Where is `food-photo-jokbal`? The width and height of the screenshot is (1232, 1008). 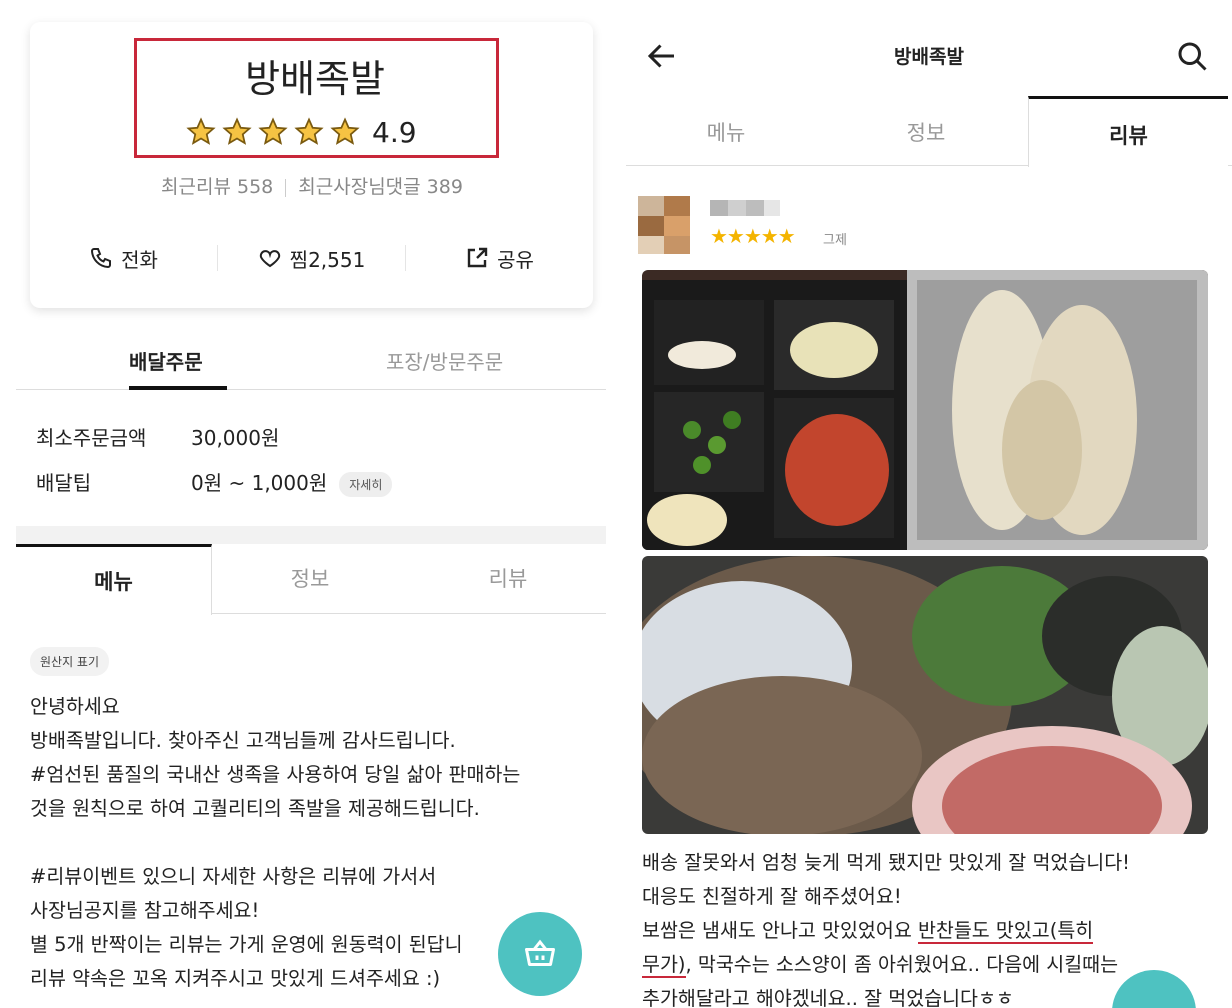 food-photo-jokbal is located at coordinates (925, 410).